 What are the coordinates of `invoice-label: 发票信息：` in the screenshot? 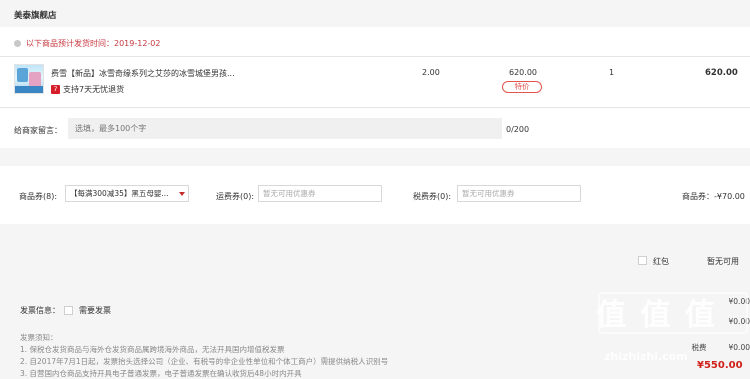 It's located at (40, 310).